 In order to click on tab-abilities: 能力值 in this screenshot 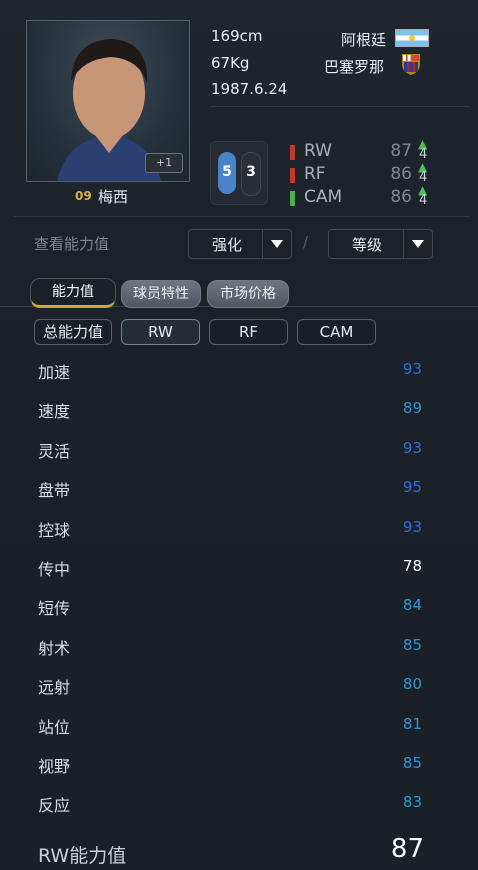, I will do `click(73, 293)`.